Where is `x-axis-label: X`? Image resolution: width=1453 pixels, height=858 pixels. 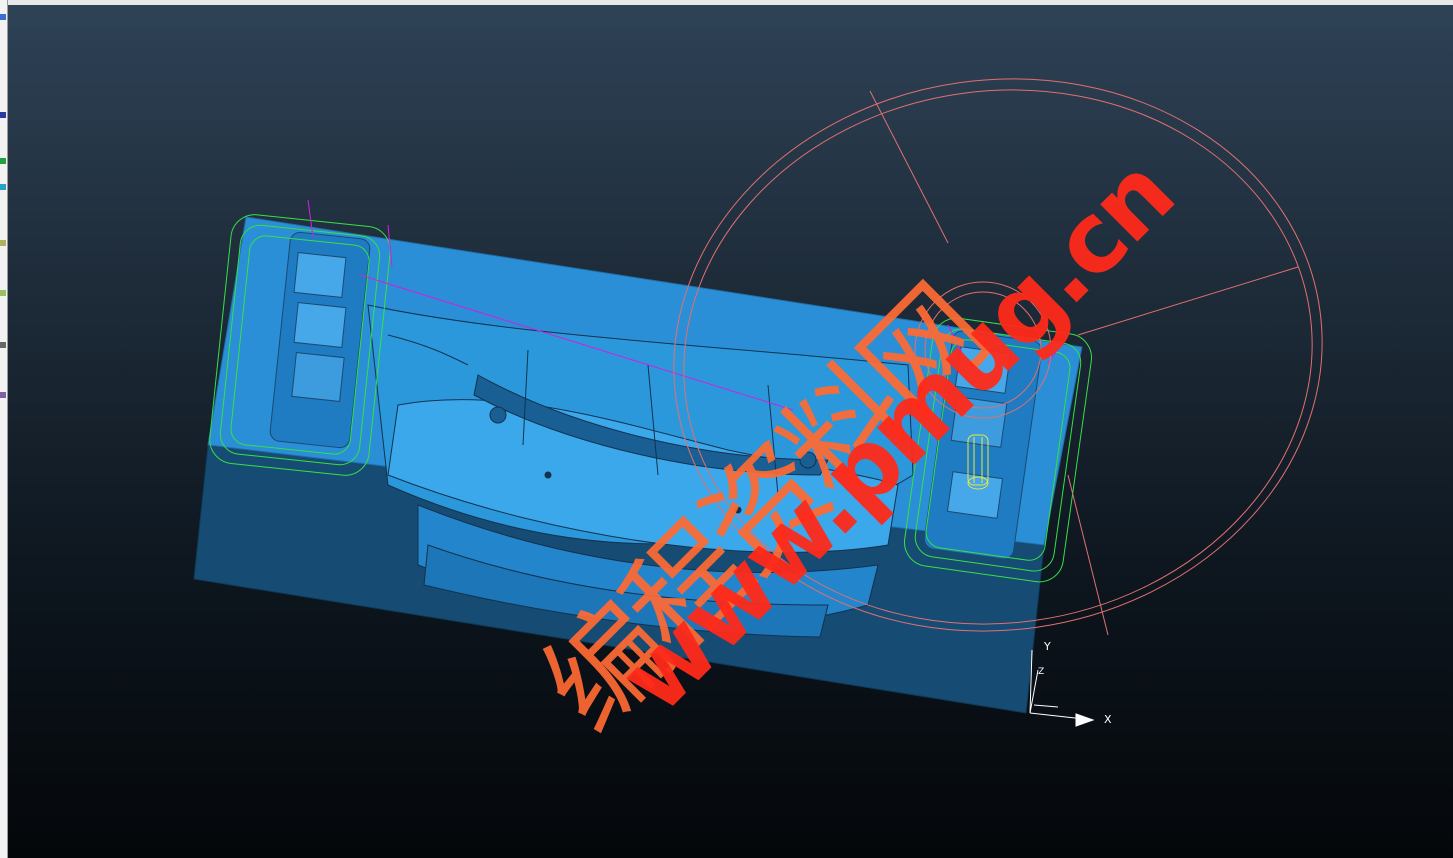
x-axis-label: X is located at coordinates (1108, 719).